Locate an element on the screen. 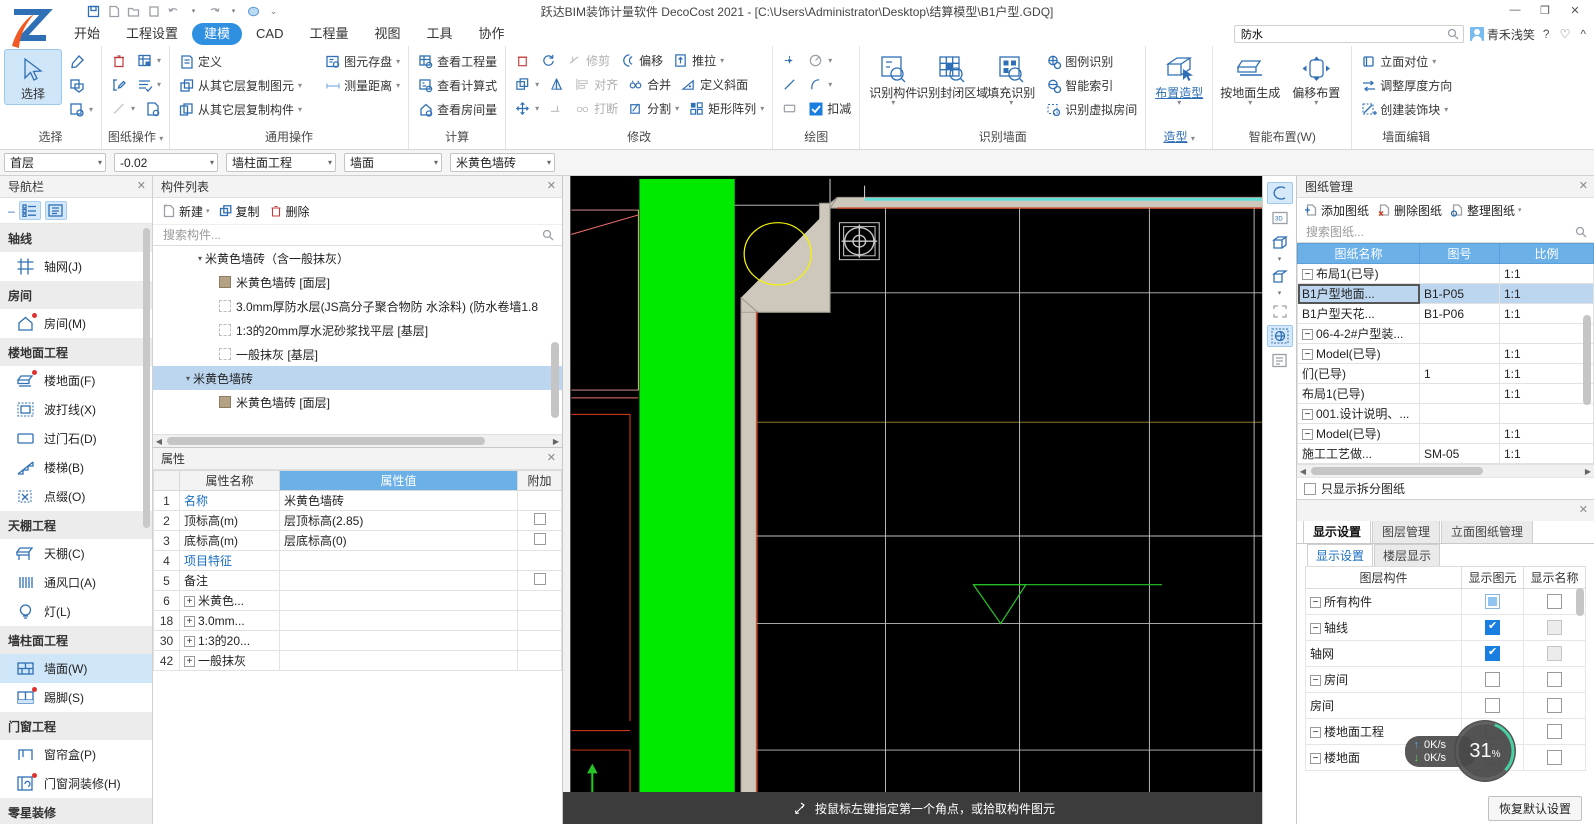  box-view2-button is located at coordinates (1280, 277).